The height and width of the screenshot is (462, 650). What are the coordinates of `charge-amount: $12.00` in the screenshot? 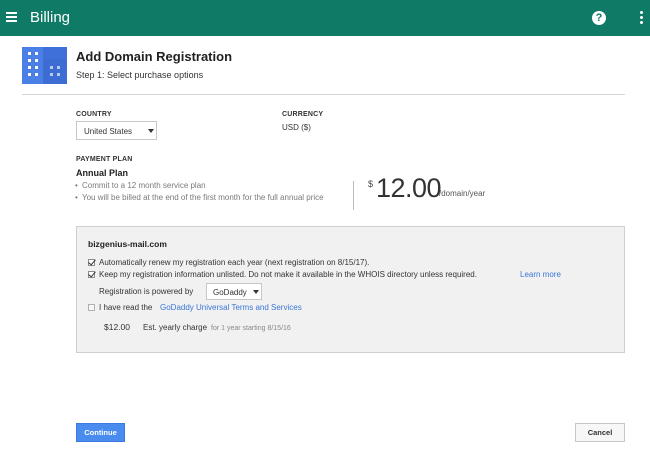 It's located at (117, 327).